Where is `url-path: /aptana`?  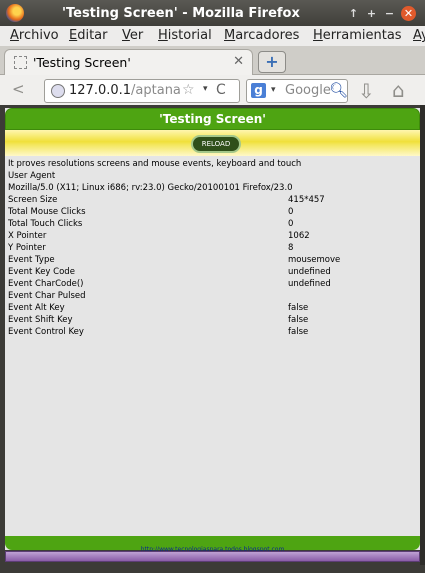
url-path: /aptana is located at coordinates (156, 90).